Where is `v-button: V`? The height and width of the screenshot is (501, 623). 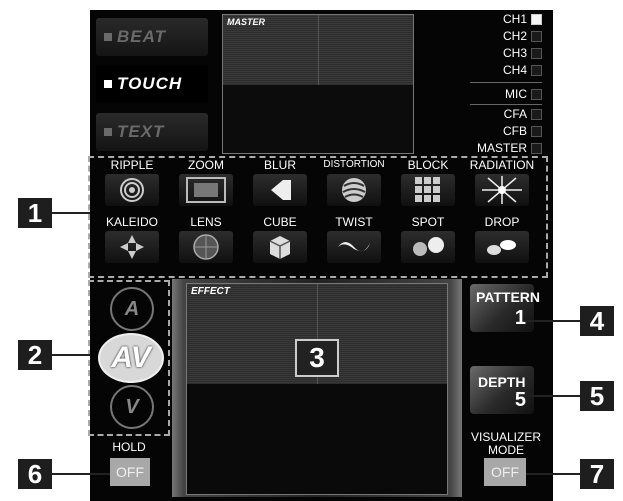 v-button: V is located at coordinates (132, 407).